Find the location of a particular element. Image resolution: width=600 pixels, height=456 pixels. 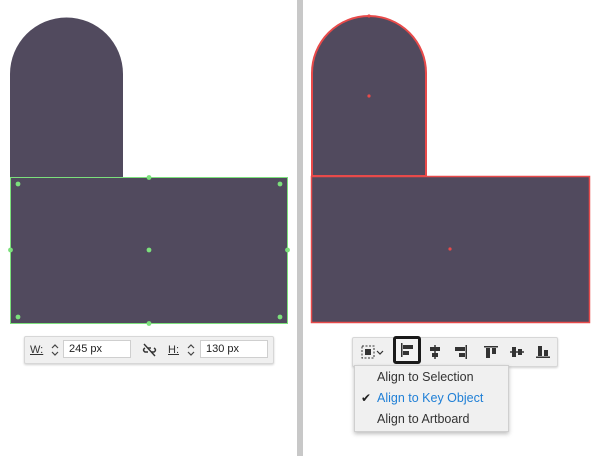

menu-item-label: Align to Artboard is located at coordinates (423, 419).